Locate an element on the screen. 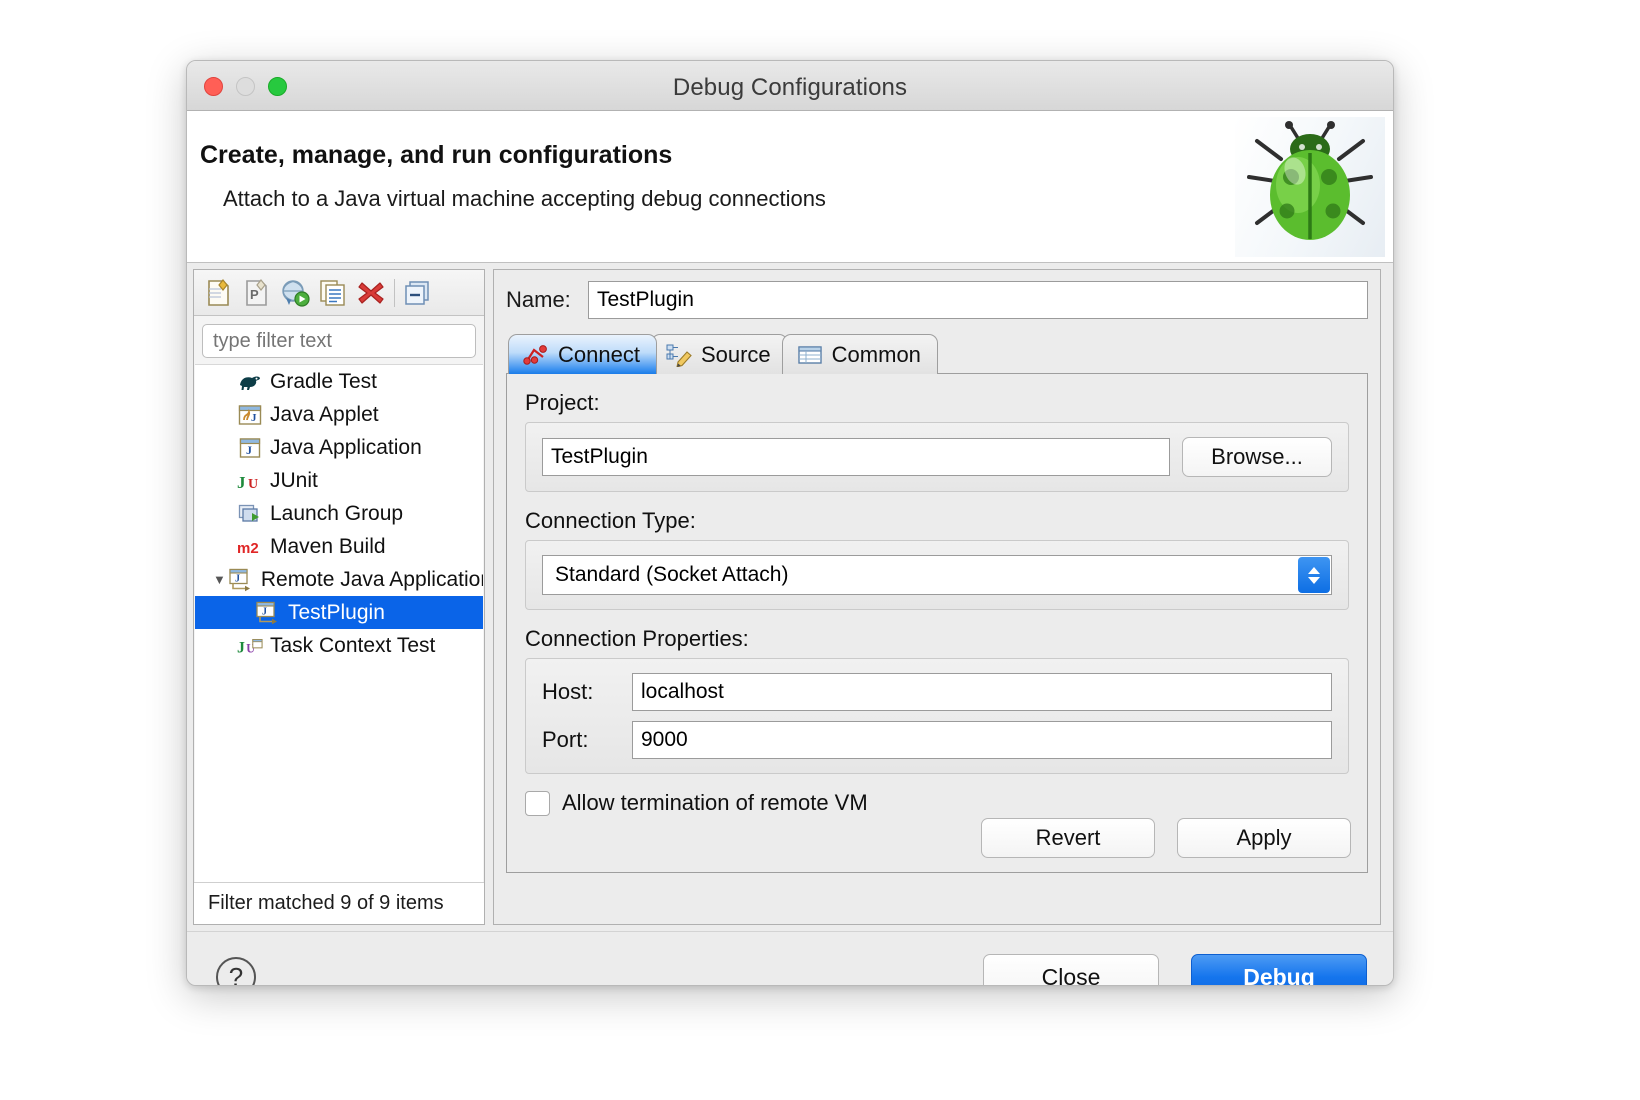 The height and width of the screenshot is (1100, 1640). new-prototype-icon: P is located at coordinates (257, 293).